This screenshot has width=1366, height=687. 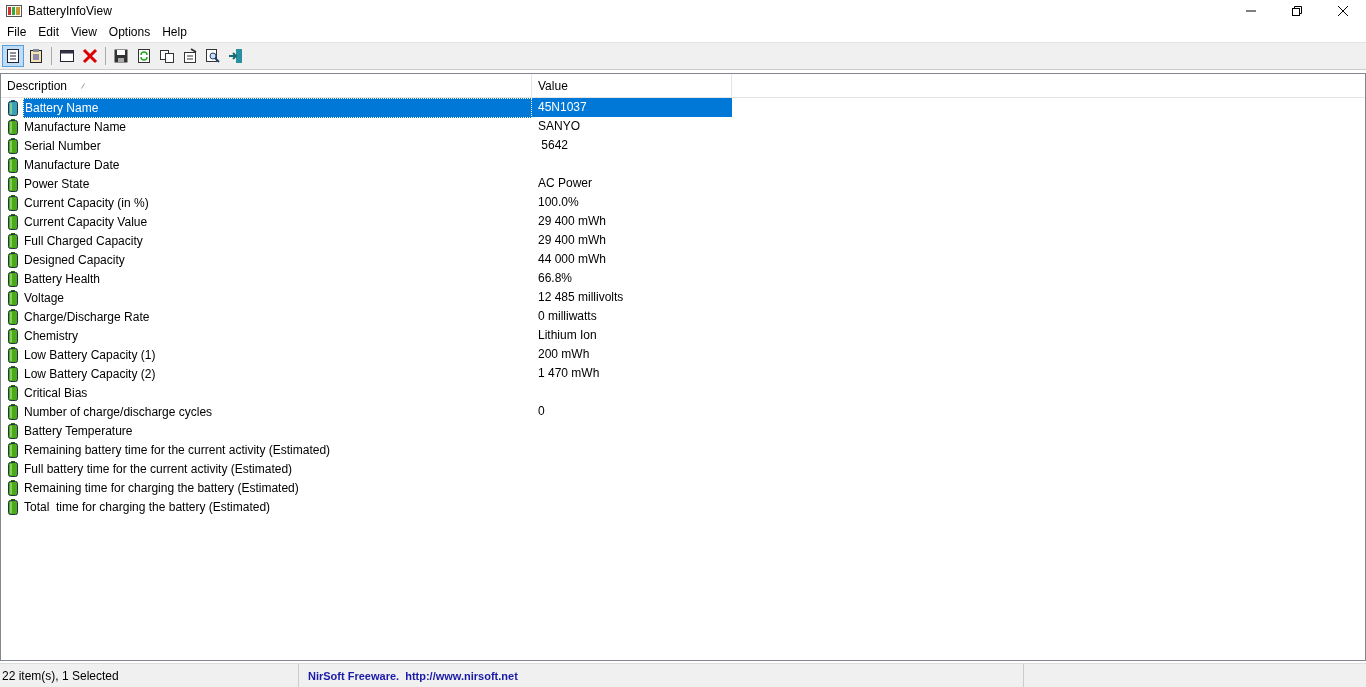 I want to click on description-cell: Low Battery Capacity (1), so click(x=277, y=354).